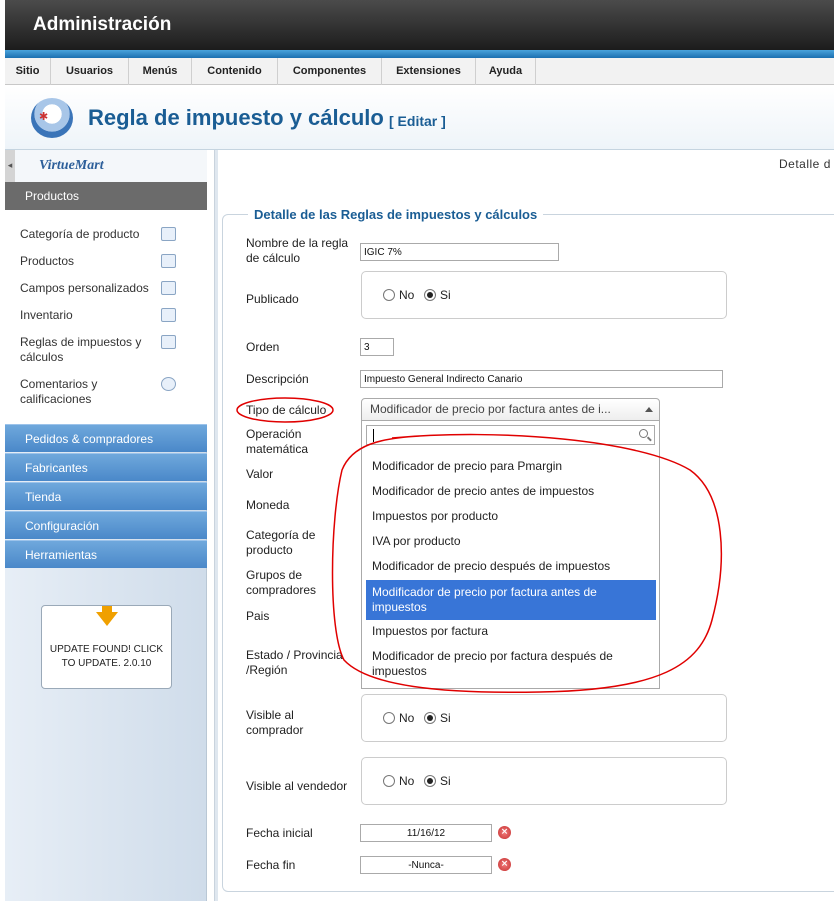  I want to click on published-label: Publicado, so click(272, 299).